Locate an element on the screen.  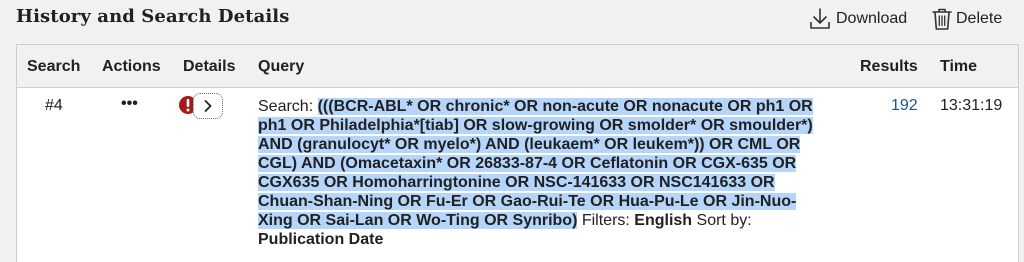
column-header-results: Results is located at coordinates (889, 66).